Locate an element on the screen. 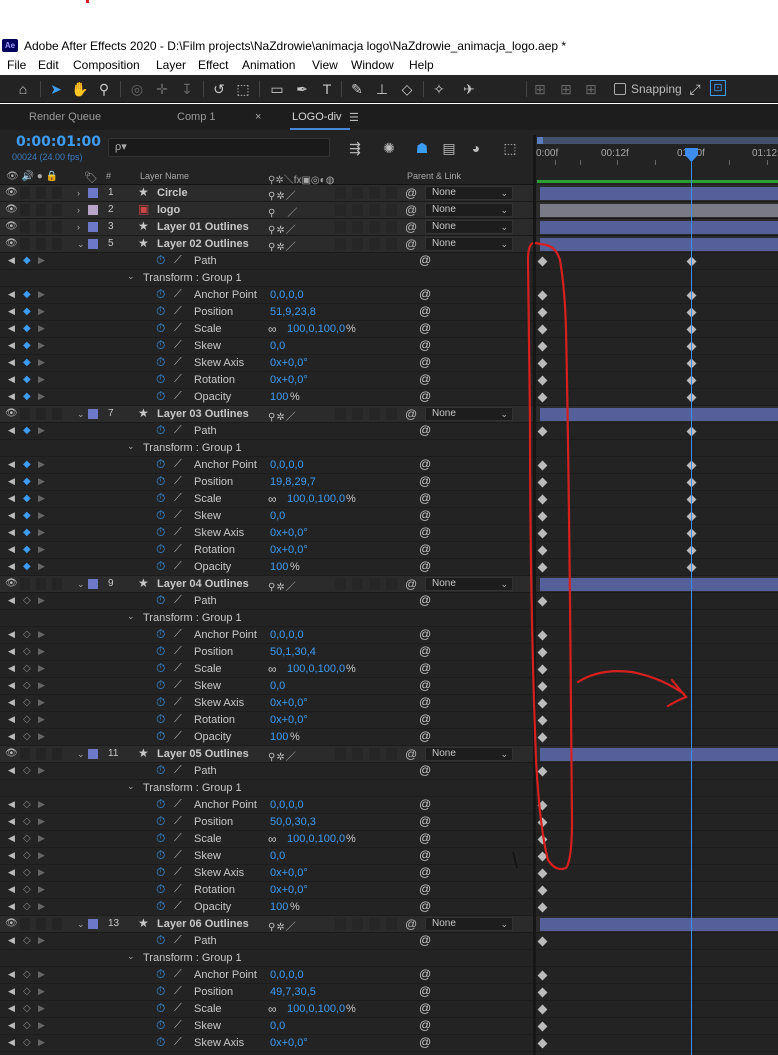 This screenshot has height=1055, width=778. property-row: ◀ ◆ ▶ ⏱ ⟋ Path @ is located at coordinates (267, 431).